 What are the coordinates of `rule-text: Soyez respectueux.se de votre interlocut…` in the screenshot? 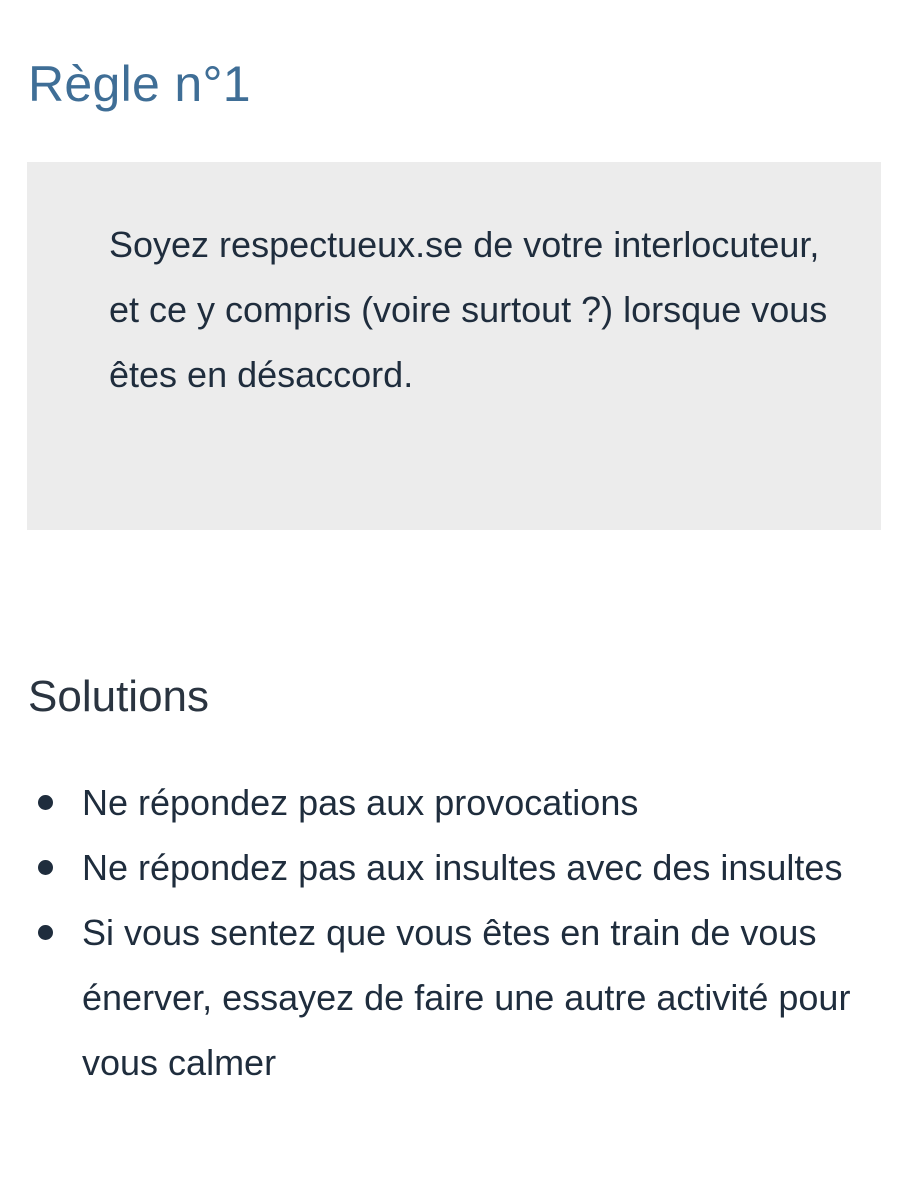 It's located at (468, 309).